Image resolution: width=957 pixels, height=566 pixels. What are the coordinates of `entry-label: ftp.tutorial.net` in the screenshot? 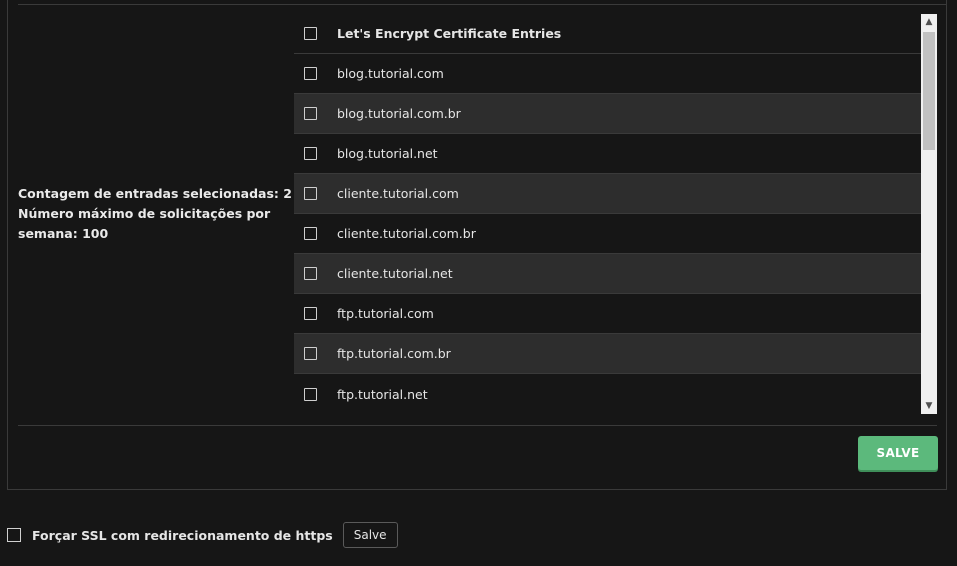 It's located at (382, 394).